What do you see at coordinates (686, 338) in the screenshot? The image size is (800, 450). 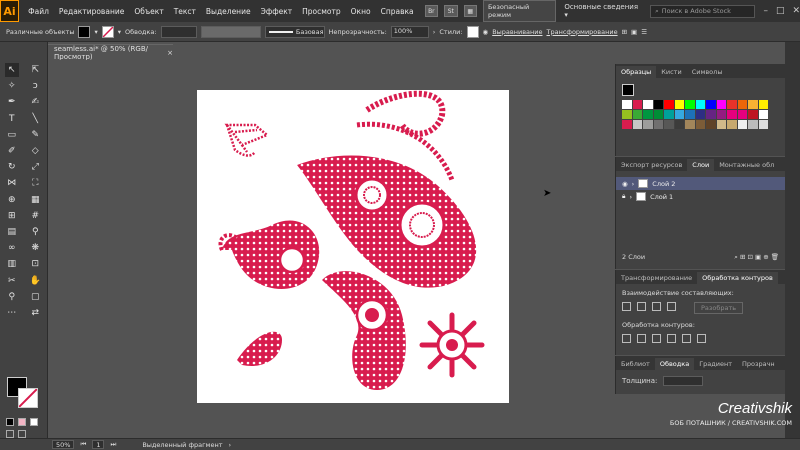 I see `outline-icon` at bounding box center [686, 338].